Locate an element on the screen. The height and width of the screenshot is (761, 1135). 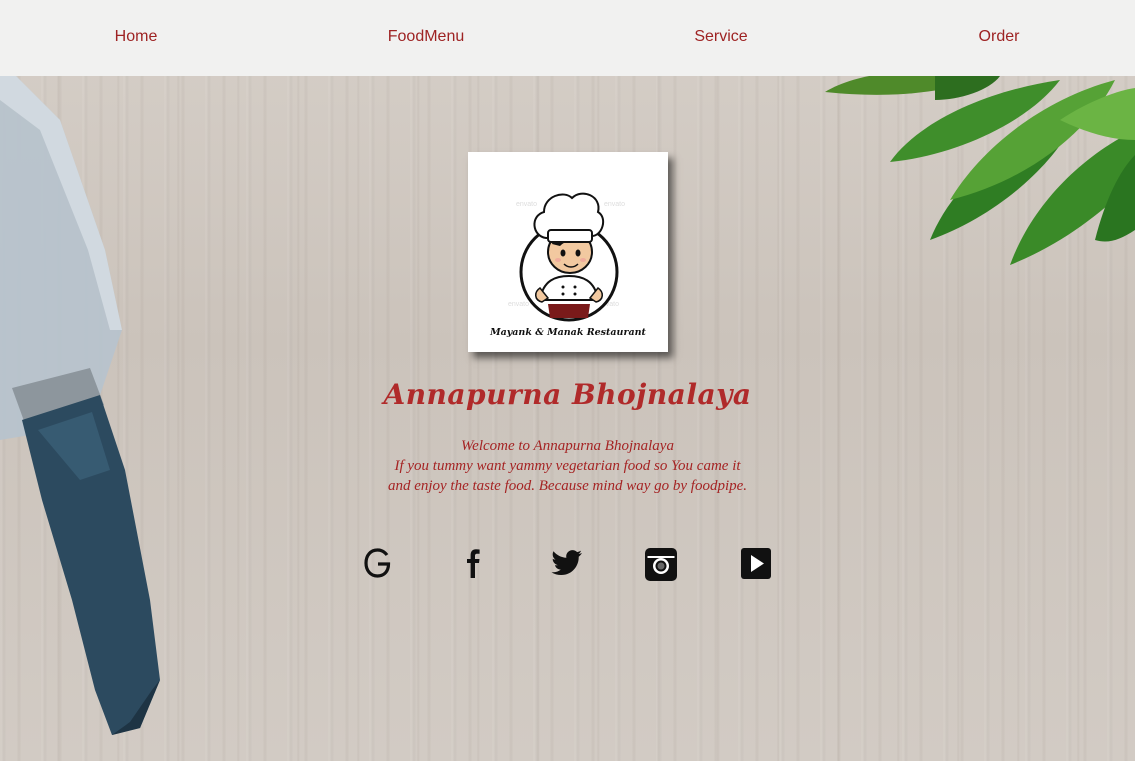
nav-service-link: Service is located at coordinates (720, 37).